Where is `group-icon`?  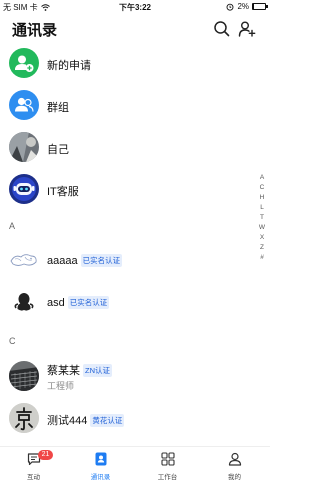
group-icon is located at coordinates (24, 104).